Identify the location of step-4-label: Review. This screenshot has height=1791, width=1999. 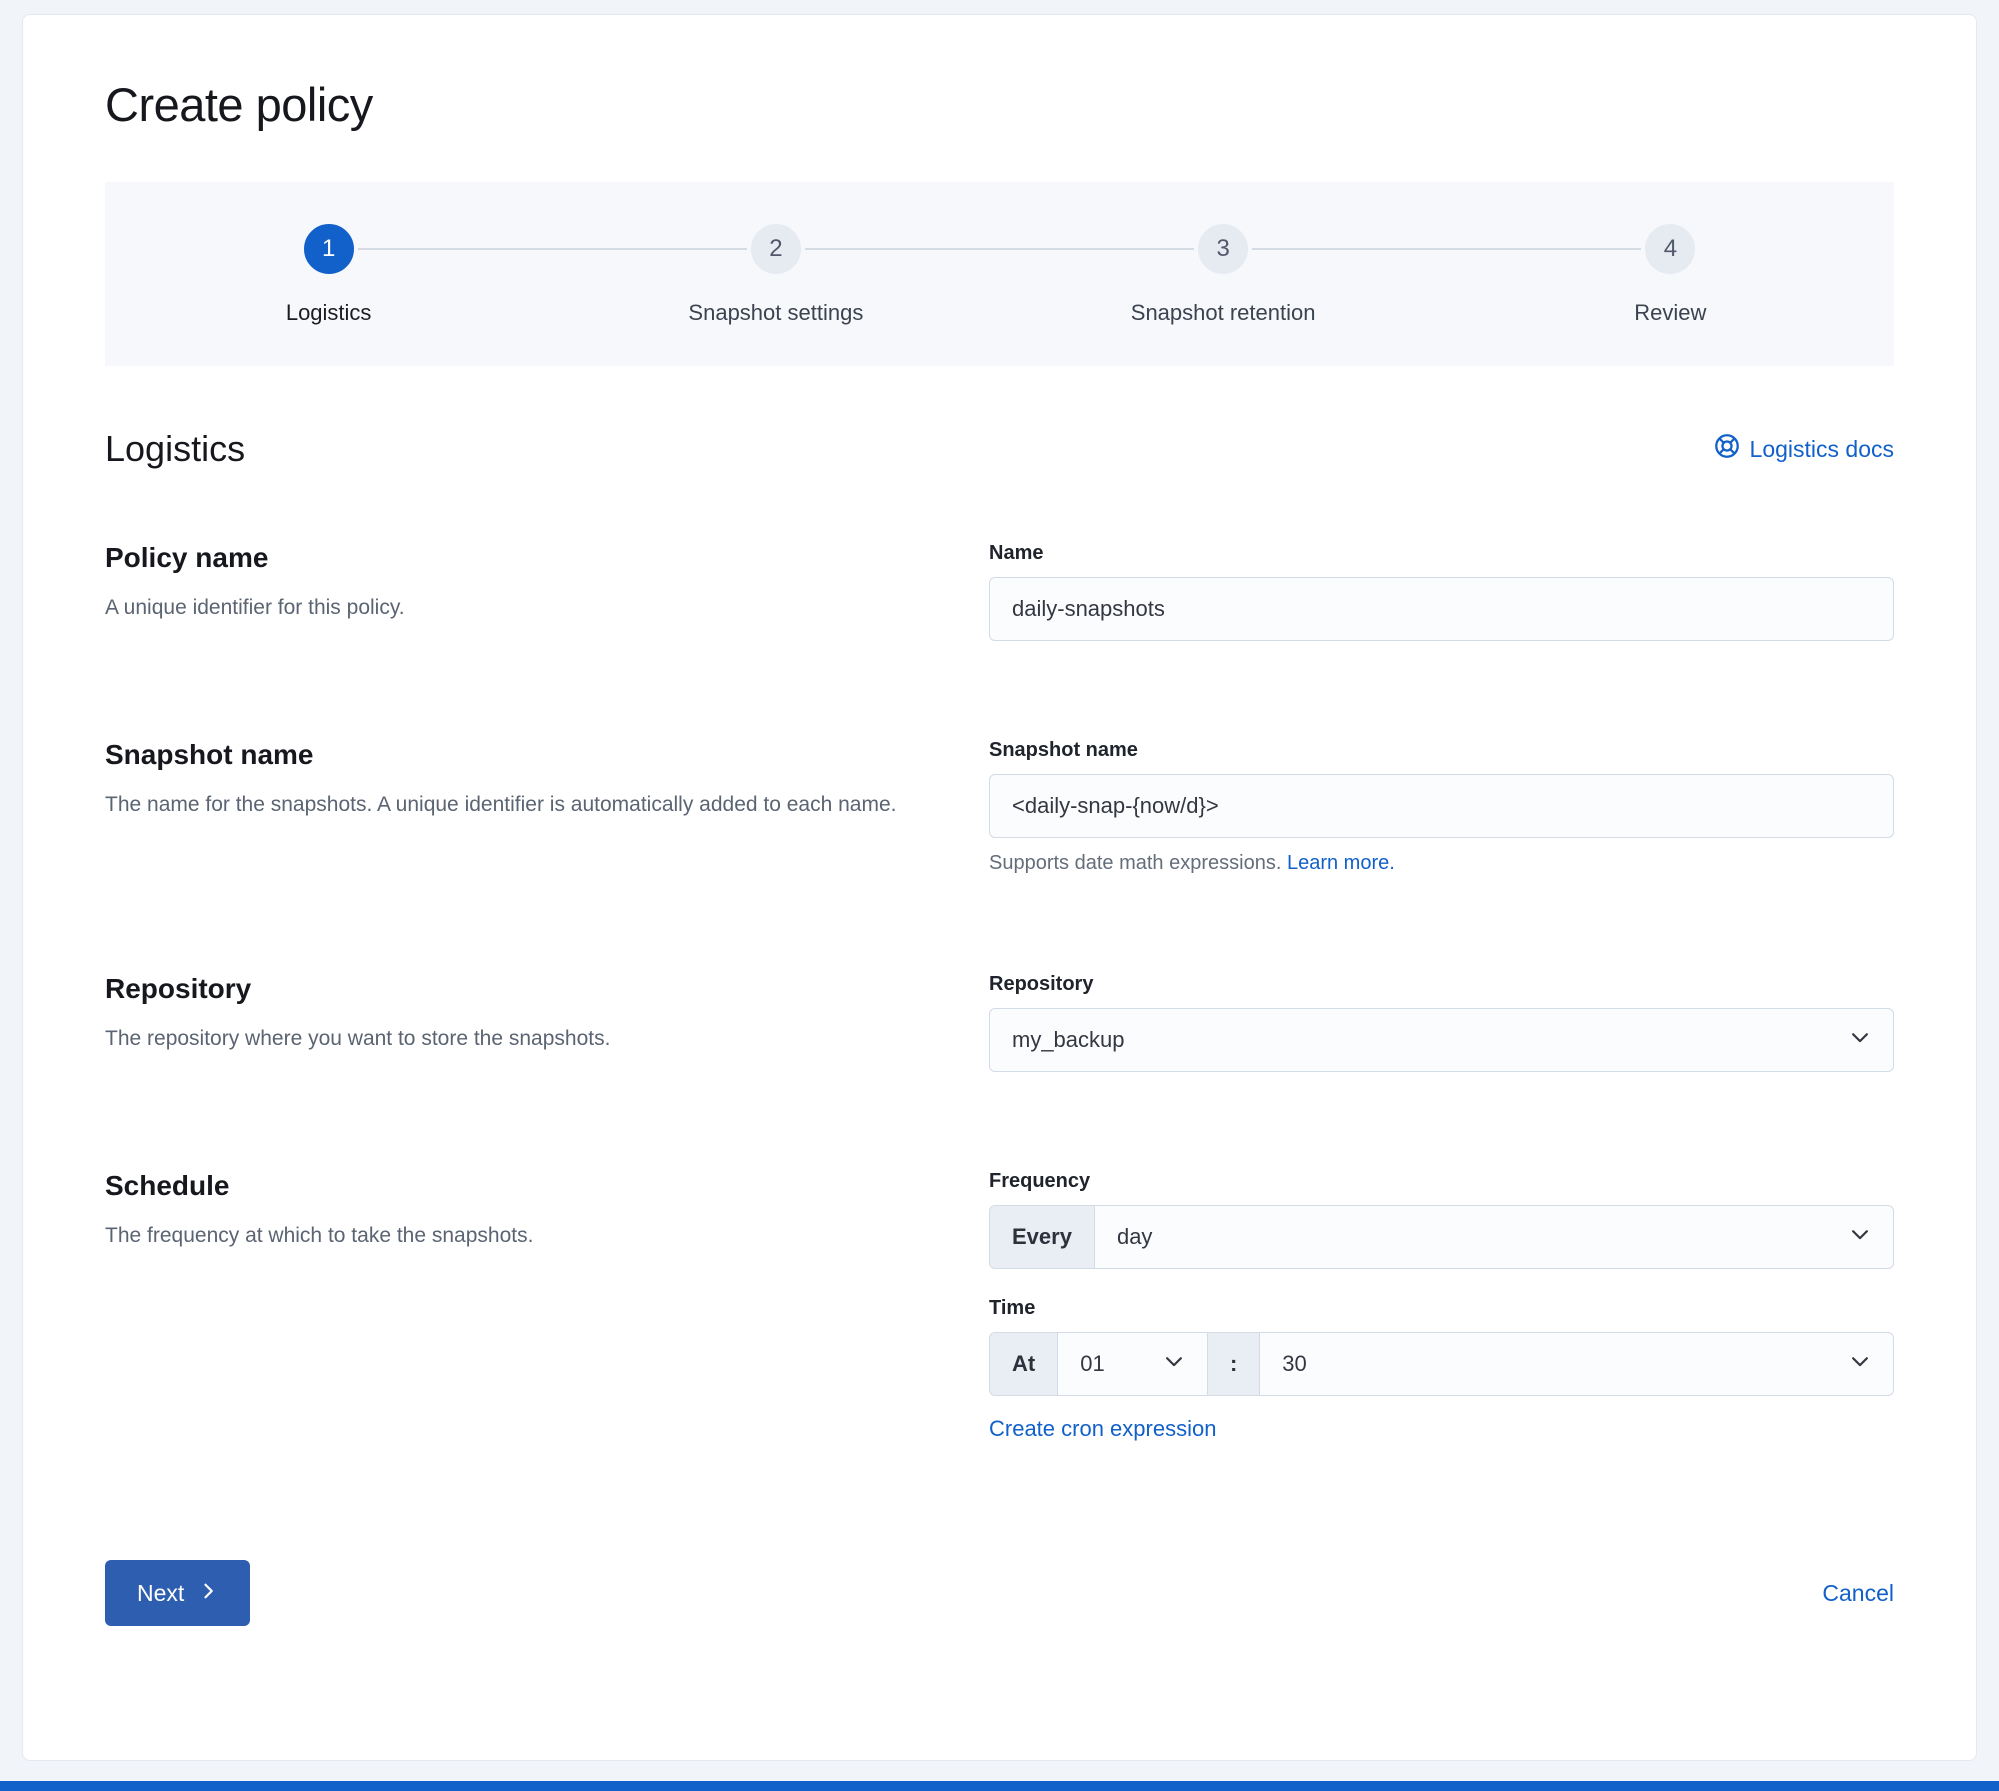
(1670, 312).